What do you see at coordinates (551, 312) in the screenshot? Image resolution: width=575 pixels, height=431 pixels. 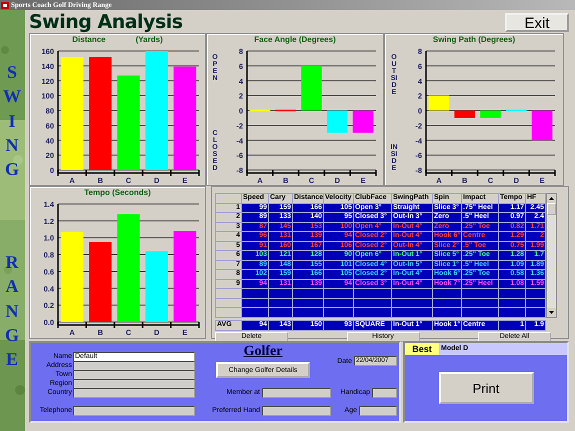 I see `down-arrow-icon` at bounding box center [551, 312].